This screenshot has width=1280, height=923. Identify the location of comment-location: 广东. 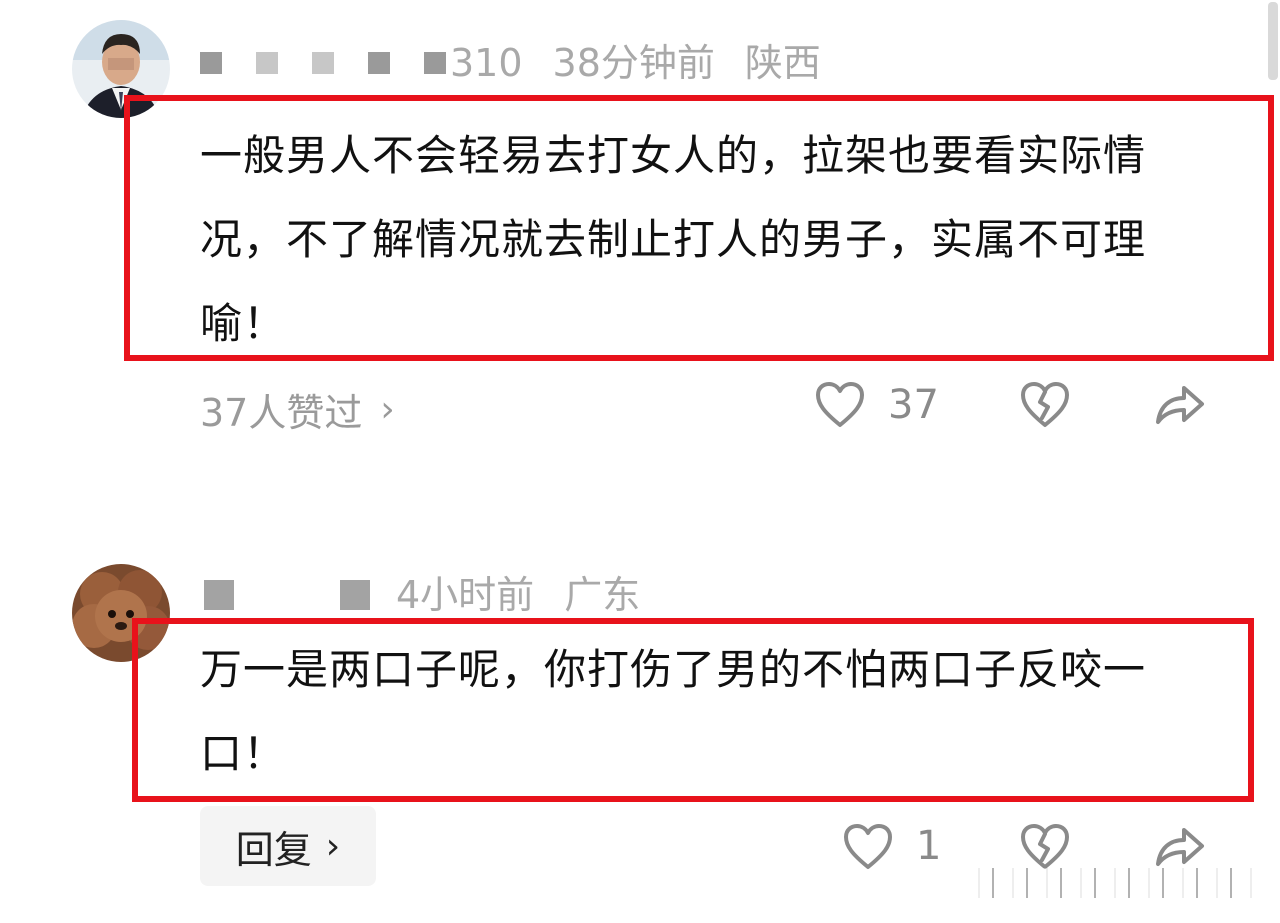
(602, 595).